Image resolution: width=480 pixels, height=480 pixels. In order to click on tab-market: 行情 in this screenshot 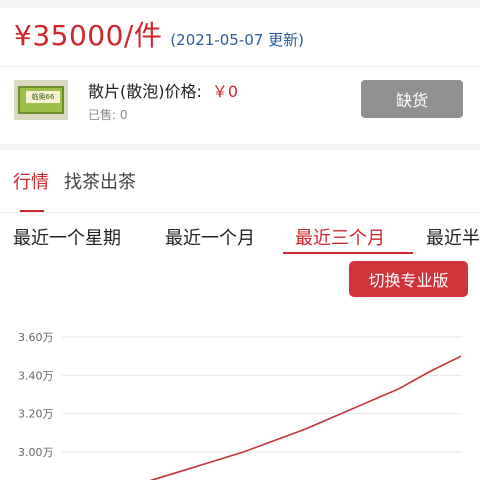, I will do `click(31, 181)`.